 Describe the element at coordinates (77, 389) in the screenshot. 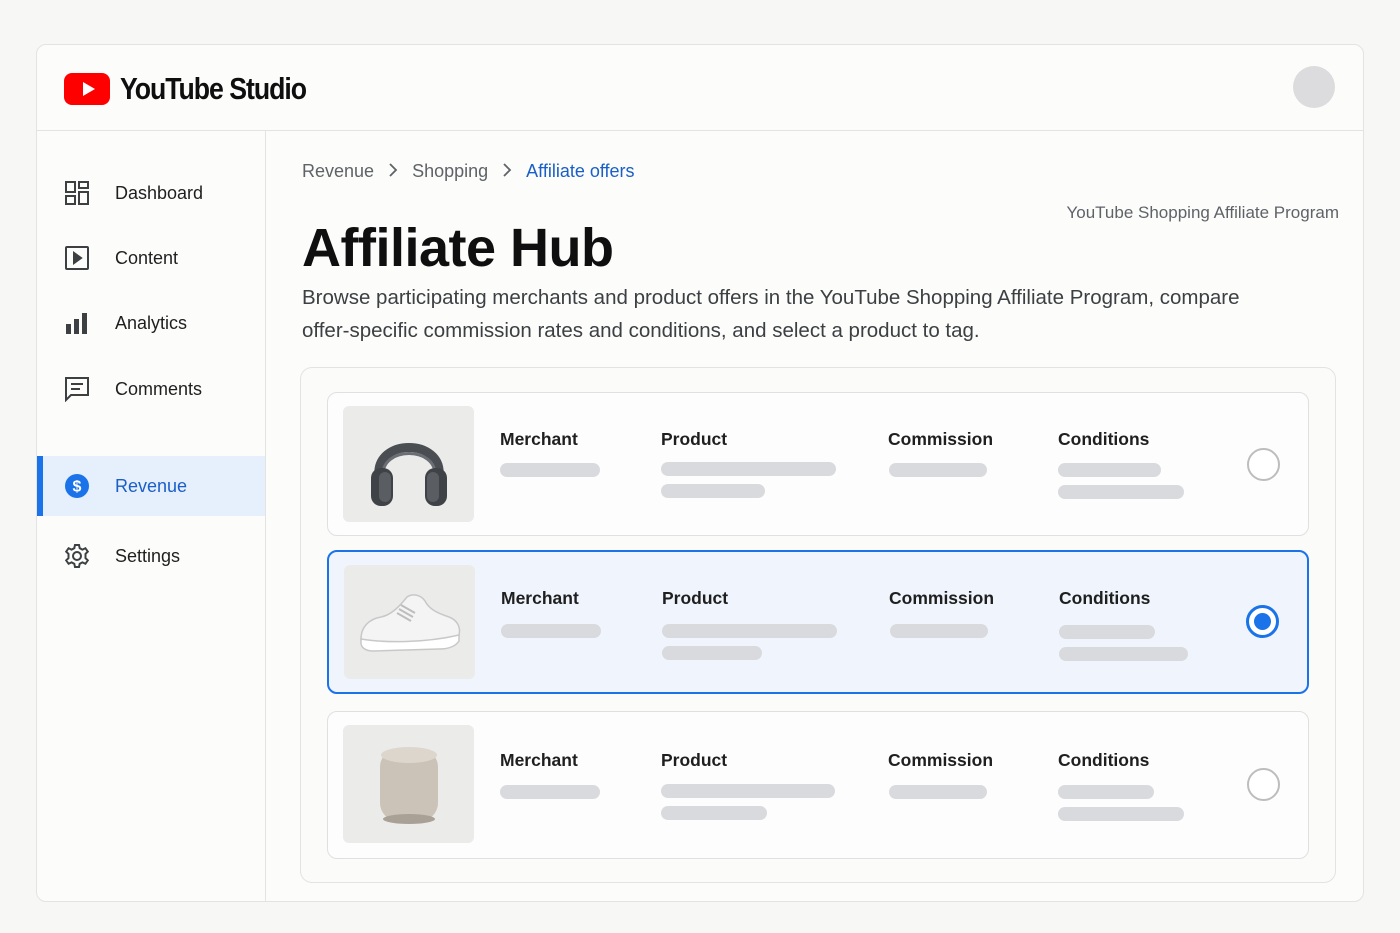

I see `comment-icon` at that location.